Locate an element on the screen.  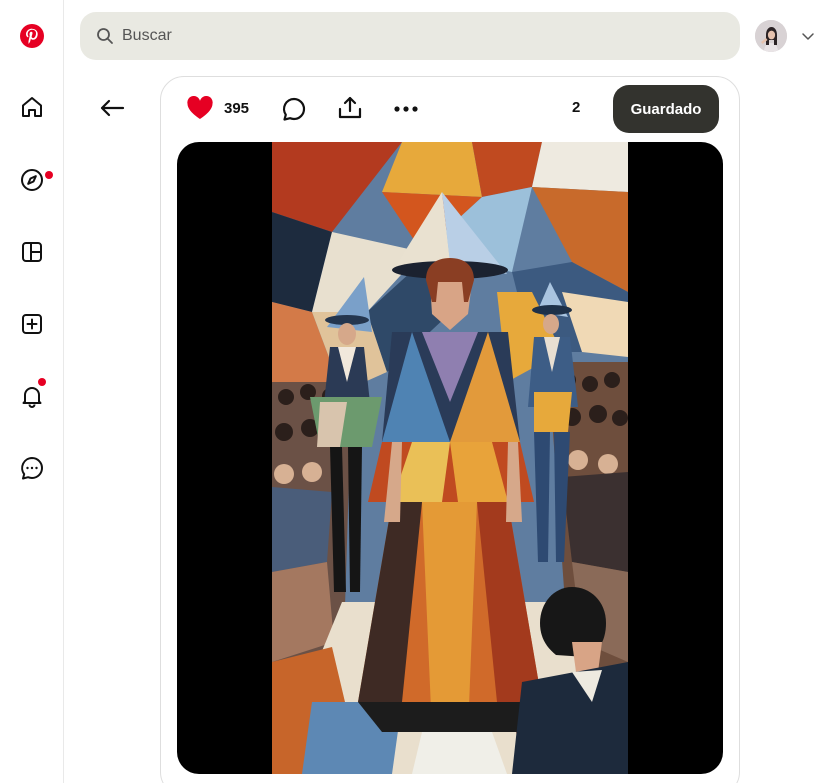
avatar-photo is located at coordinates (771, 36).